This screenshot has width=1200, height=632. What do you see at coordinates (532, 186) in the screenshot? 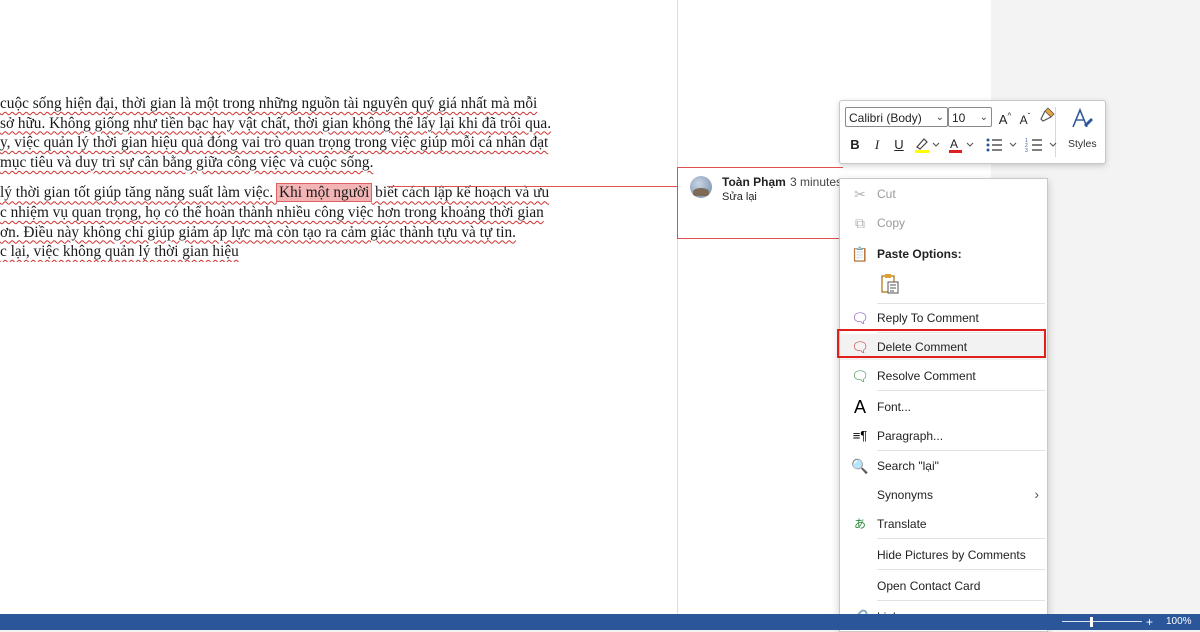
I see `comment-connector-line` at bounding box center [532, 186].